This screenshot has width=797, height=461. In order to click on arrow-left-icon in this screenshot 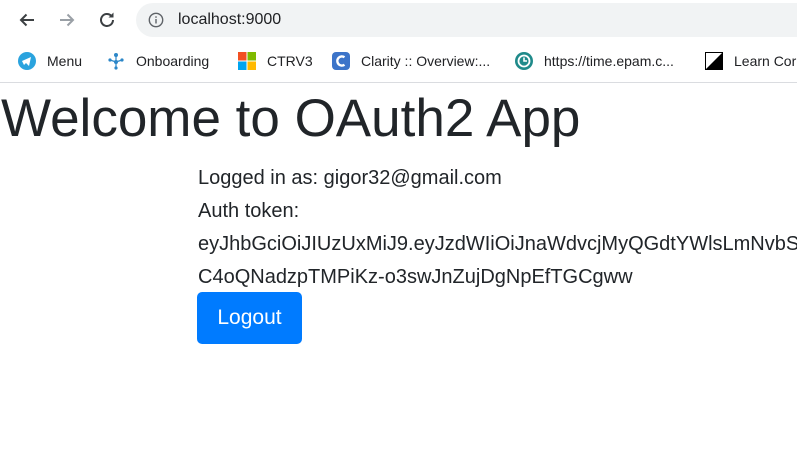, I will do `click(26, 20)`.